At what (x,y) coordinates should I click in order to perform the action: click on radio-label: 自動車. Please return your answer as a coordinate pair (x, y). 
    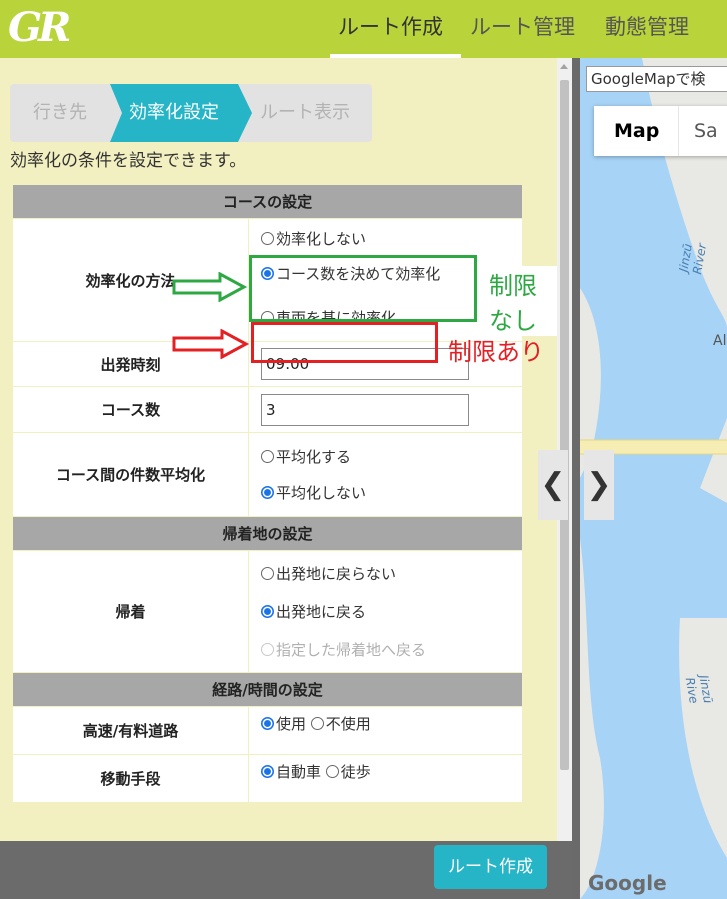
    Looking at the image, I should click on (299, 772).